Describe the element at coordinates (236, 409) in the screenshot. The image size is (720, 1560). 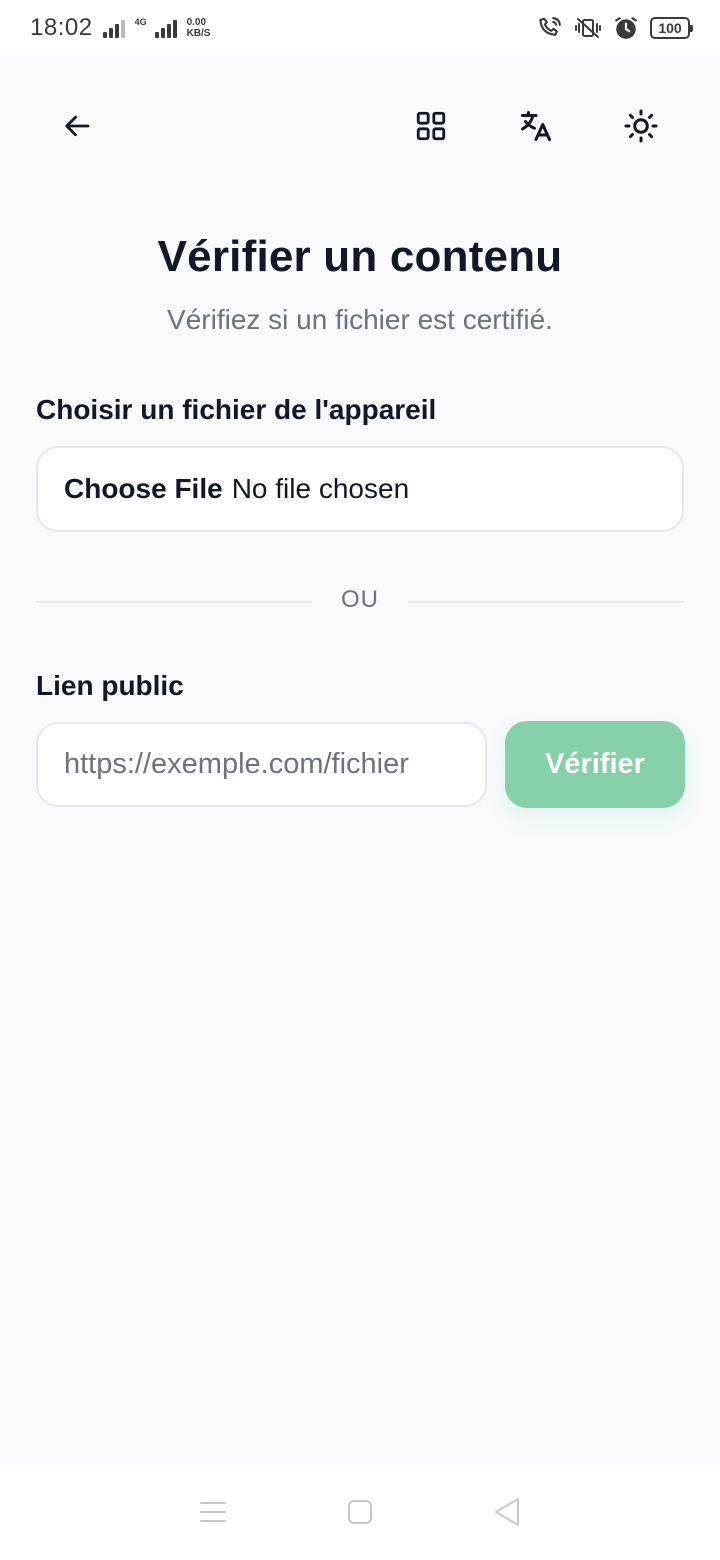
I see `file-section-label: Choisir un fichier de l'appareil` at that location.